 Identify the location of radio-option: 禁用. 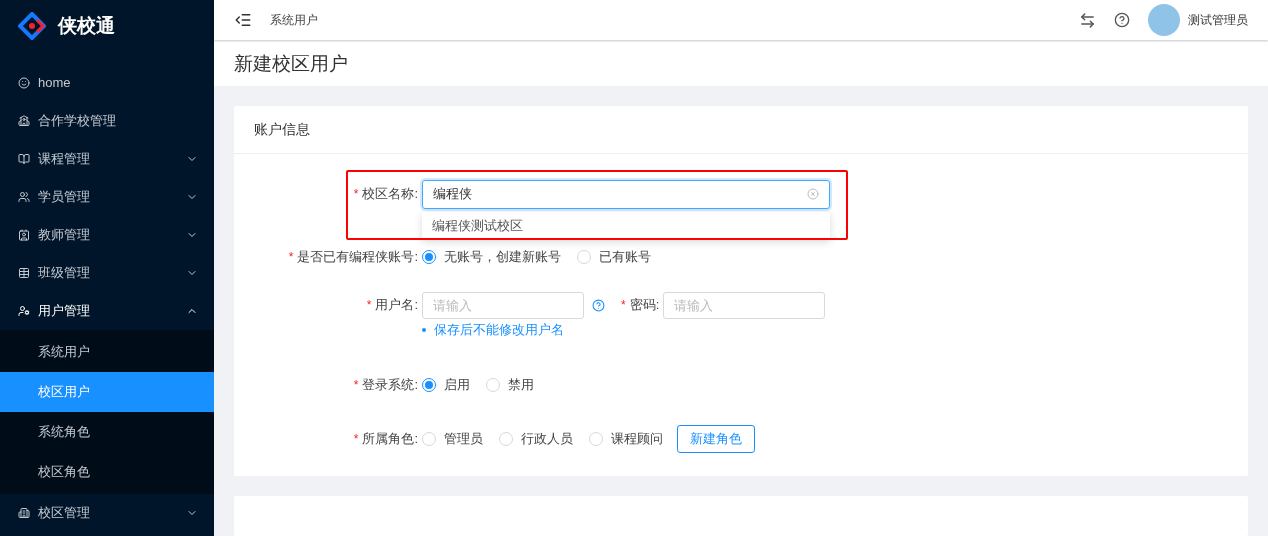
(510, 385).